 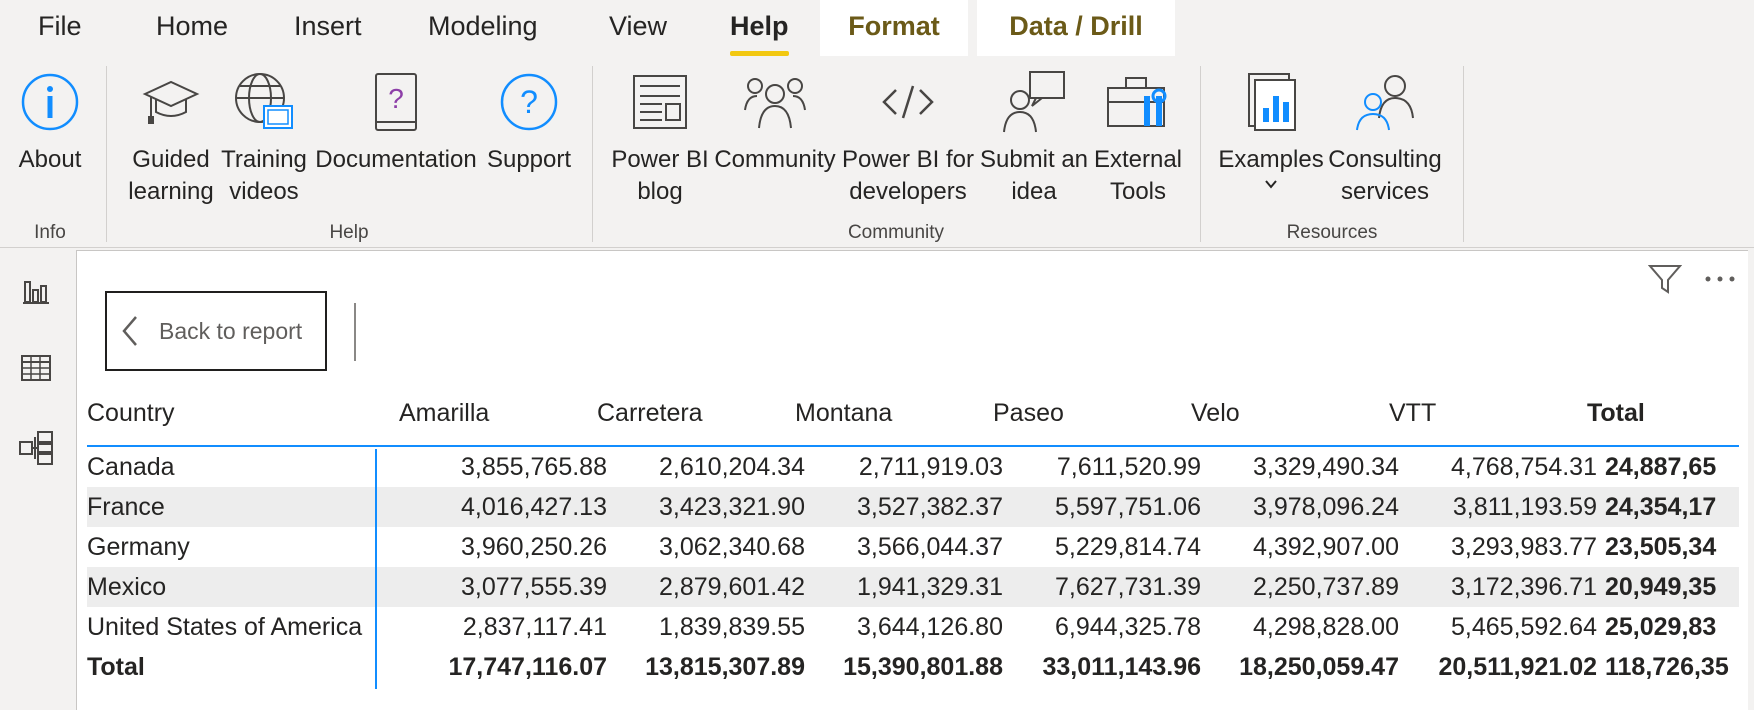 I want to click on tab-data-drill: Data / Drill, so click(x=1076, y=28).